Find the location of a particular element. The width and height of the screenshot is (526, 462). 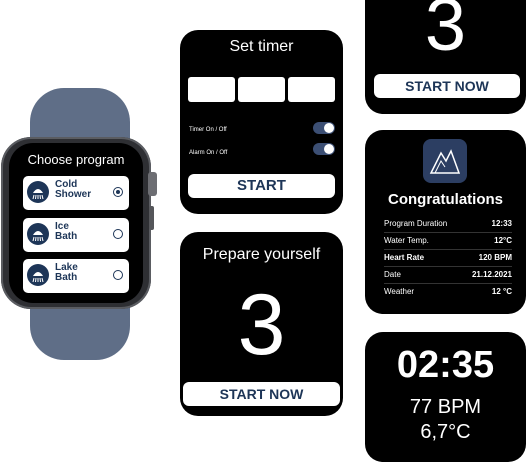

timer-toggle is located at coordinates (324, 128).